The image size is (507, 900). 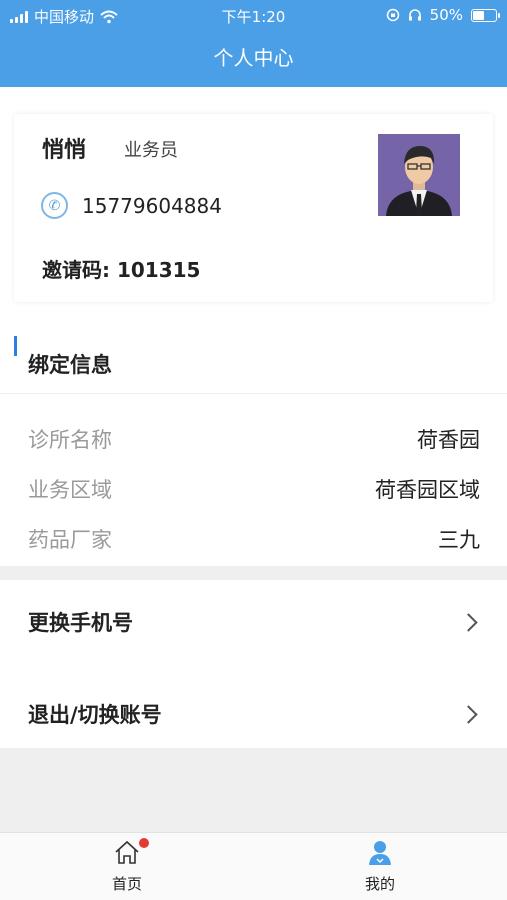 I want to click on info-row-region: 业务区域 荷香园区域, so click(x=254, y=489).